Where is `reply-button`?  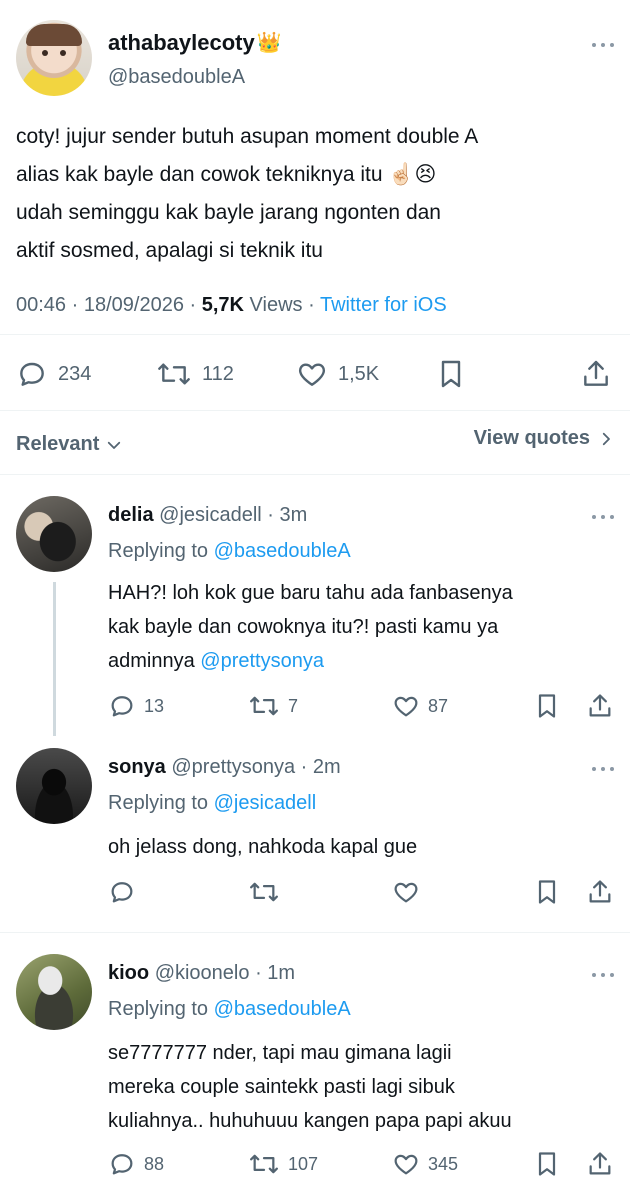
reply-button is located at coordinates (122, 892).